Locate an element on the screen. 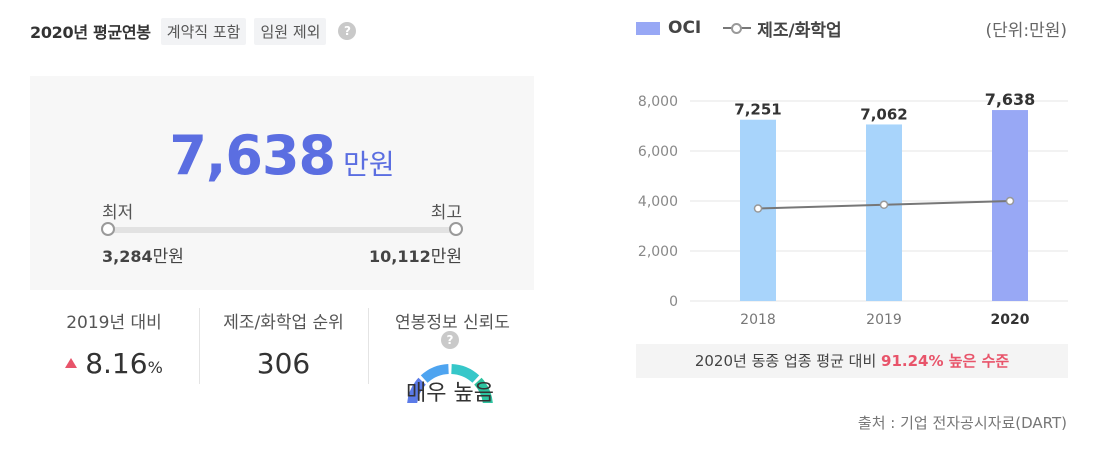 The image size is (1101, 457). stat-yoy-value: 8.16 is located at coordinates (116, 363).